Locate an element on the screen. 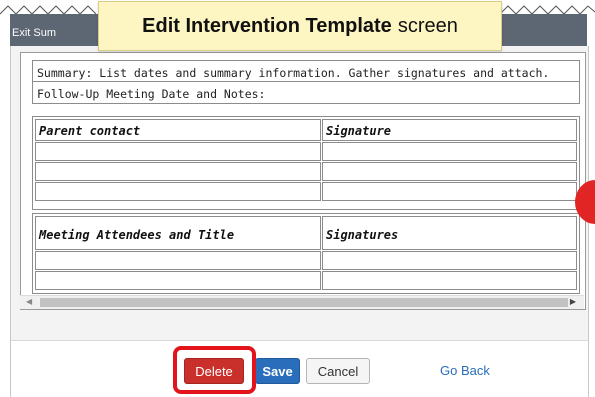  window-title: Exit Sum is located at coordinates (34, 33).